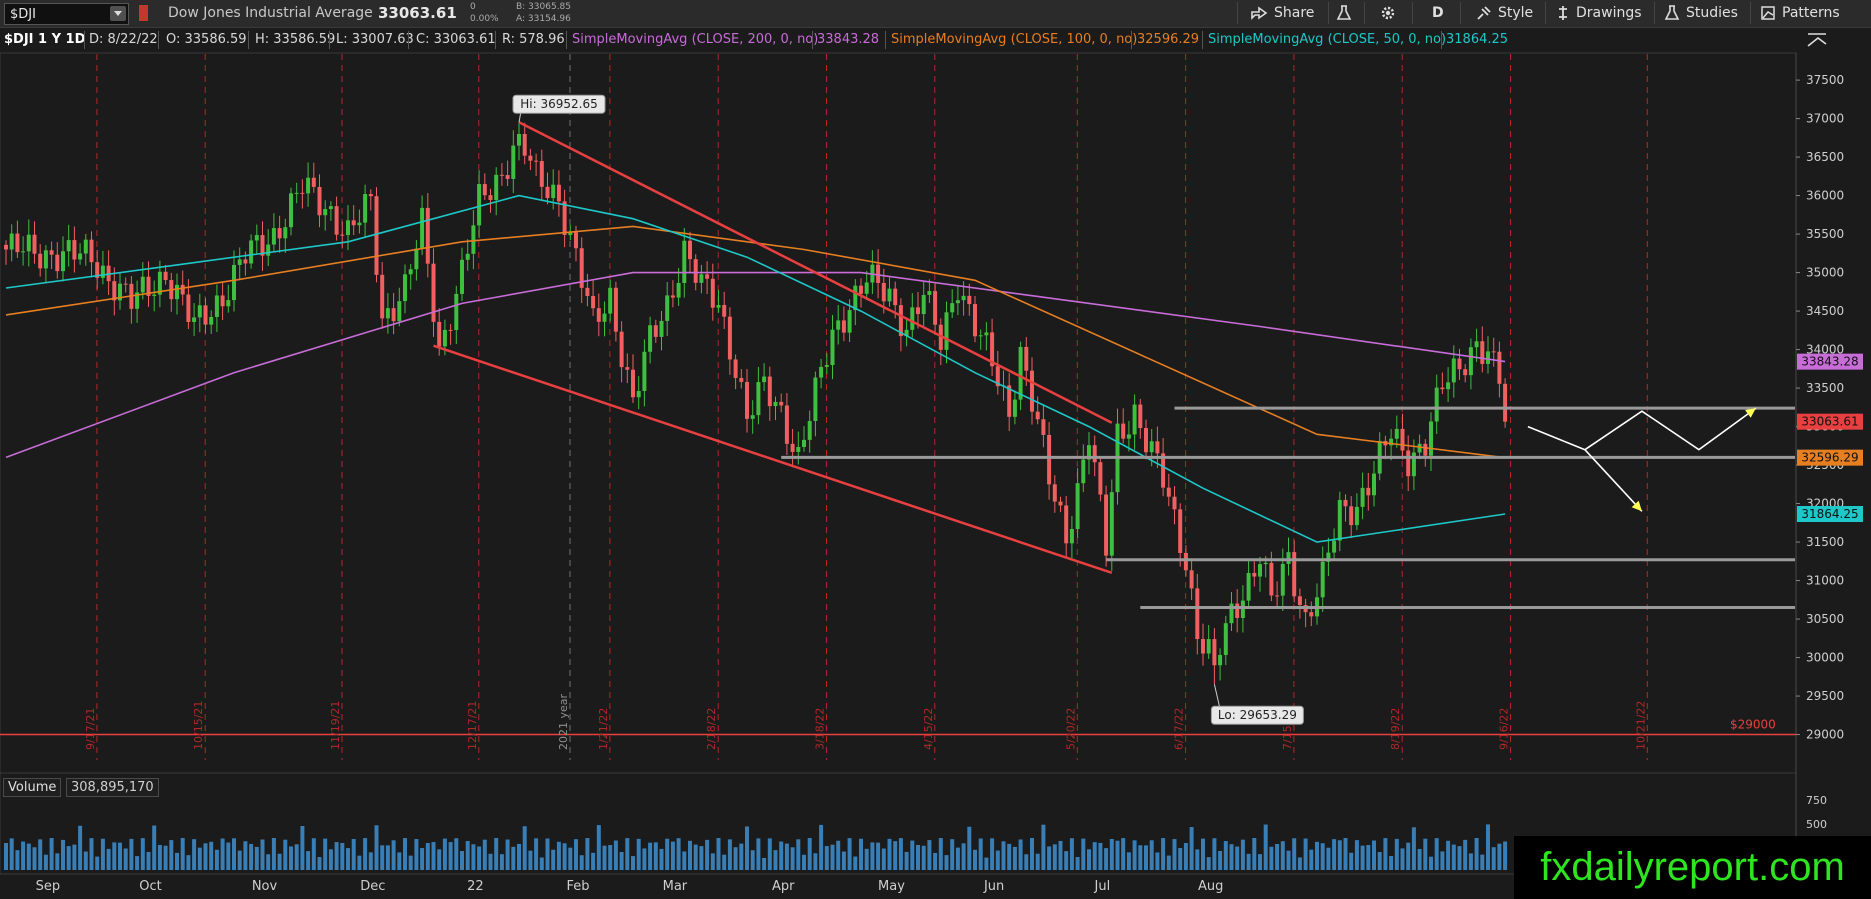 The height and width of the screenshot is (899, 1871). Describe the element at coordinates (1825, 80) in the screenshot. I see `y-tick-label: 37500` at that location.